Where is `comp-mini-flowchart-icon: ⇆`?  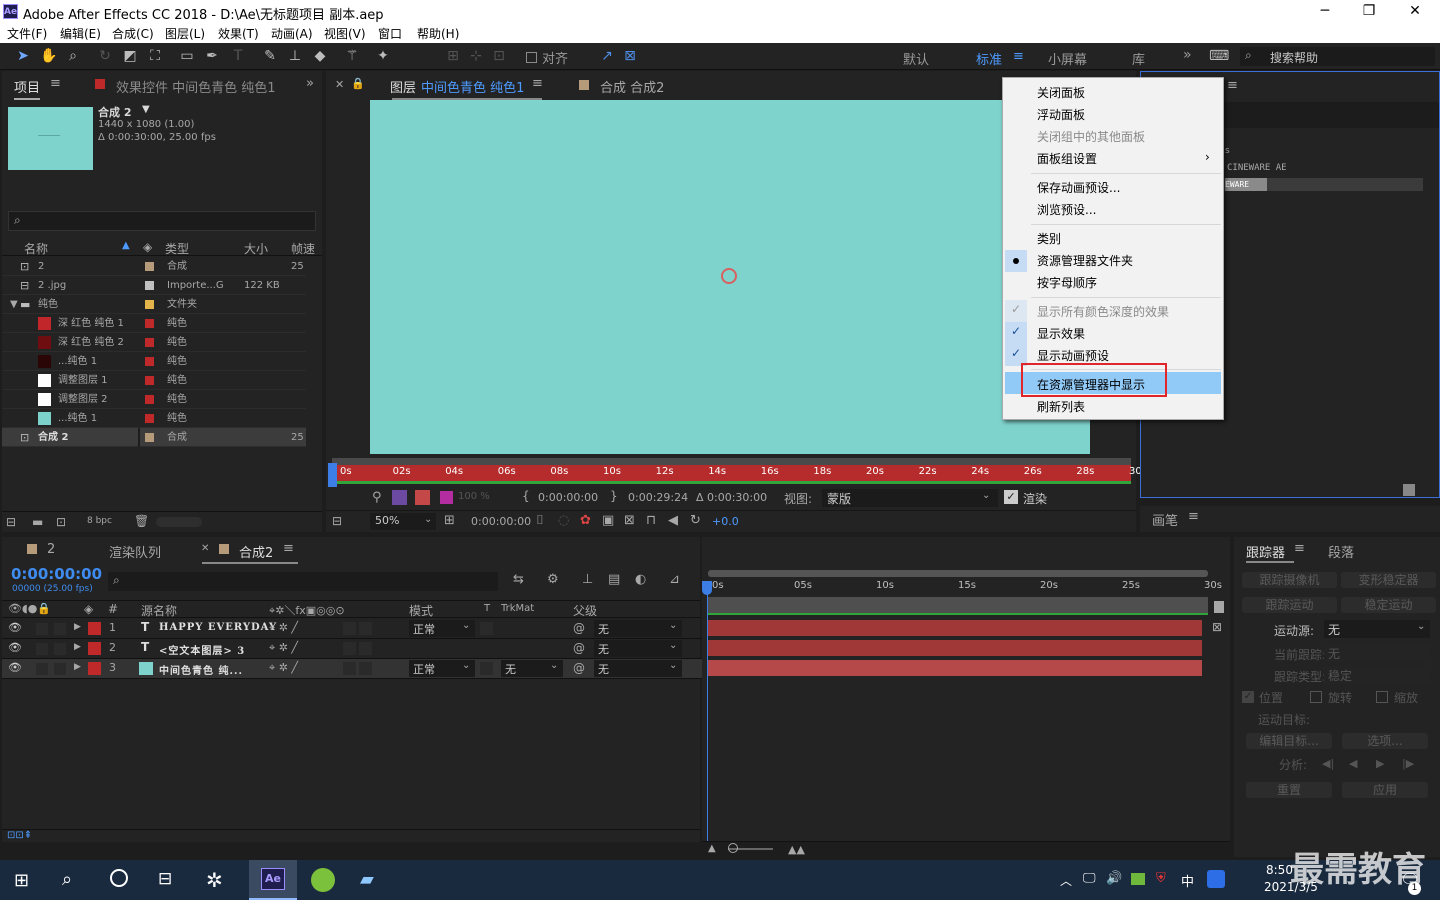
comp-mini-flowchart-icon: ⇆ is located at coordinates (518, 579).